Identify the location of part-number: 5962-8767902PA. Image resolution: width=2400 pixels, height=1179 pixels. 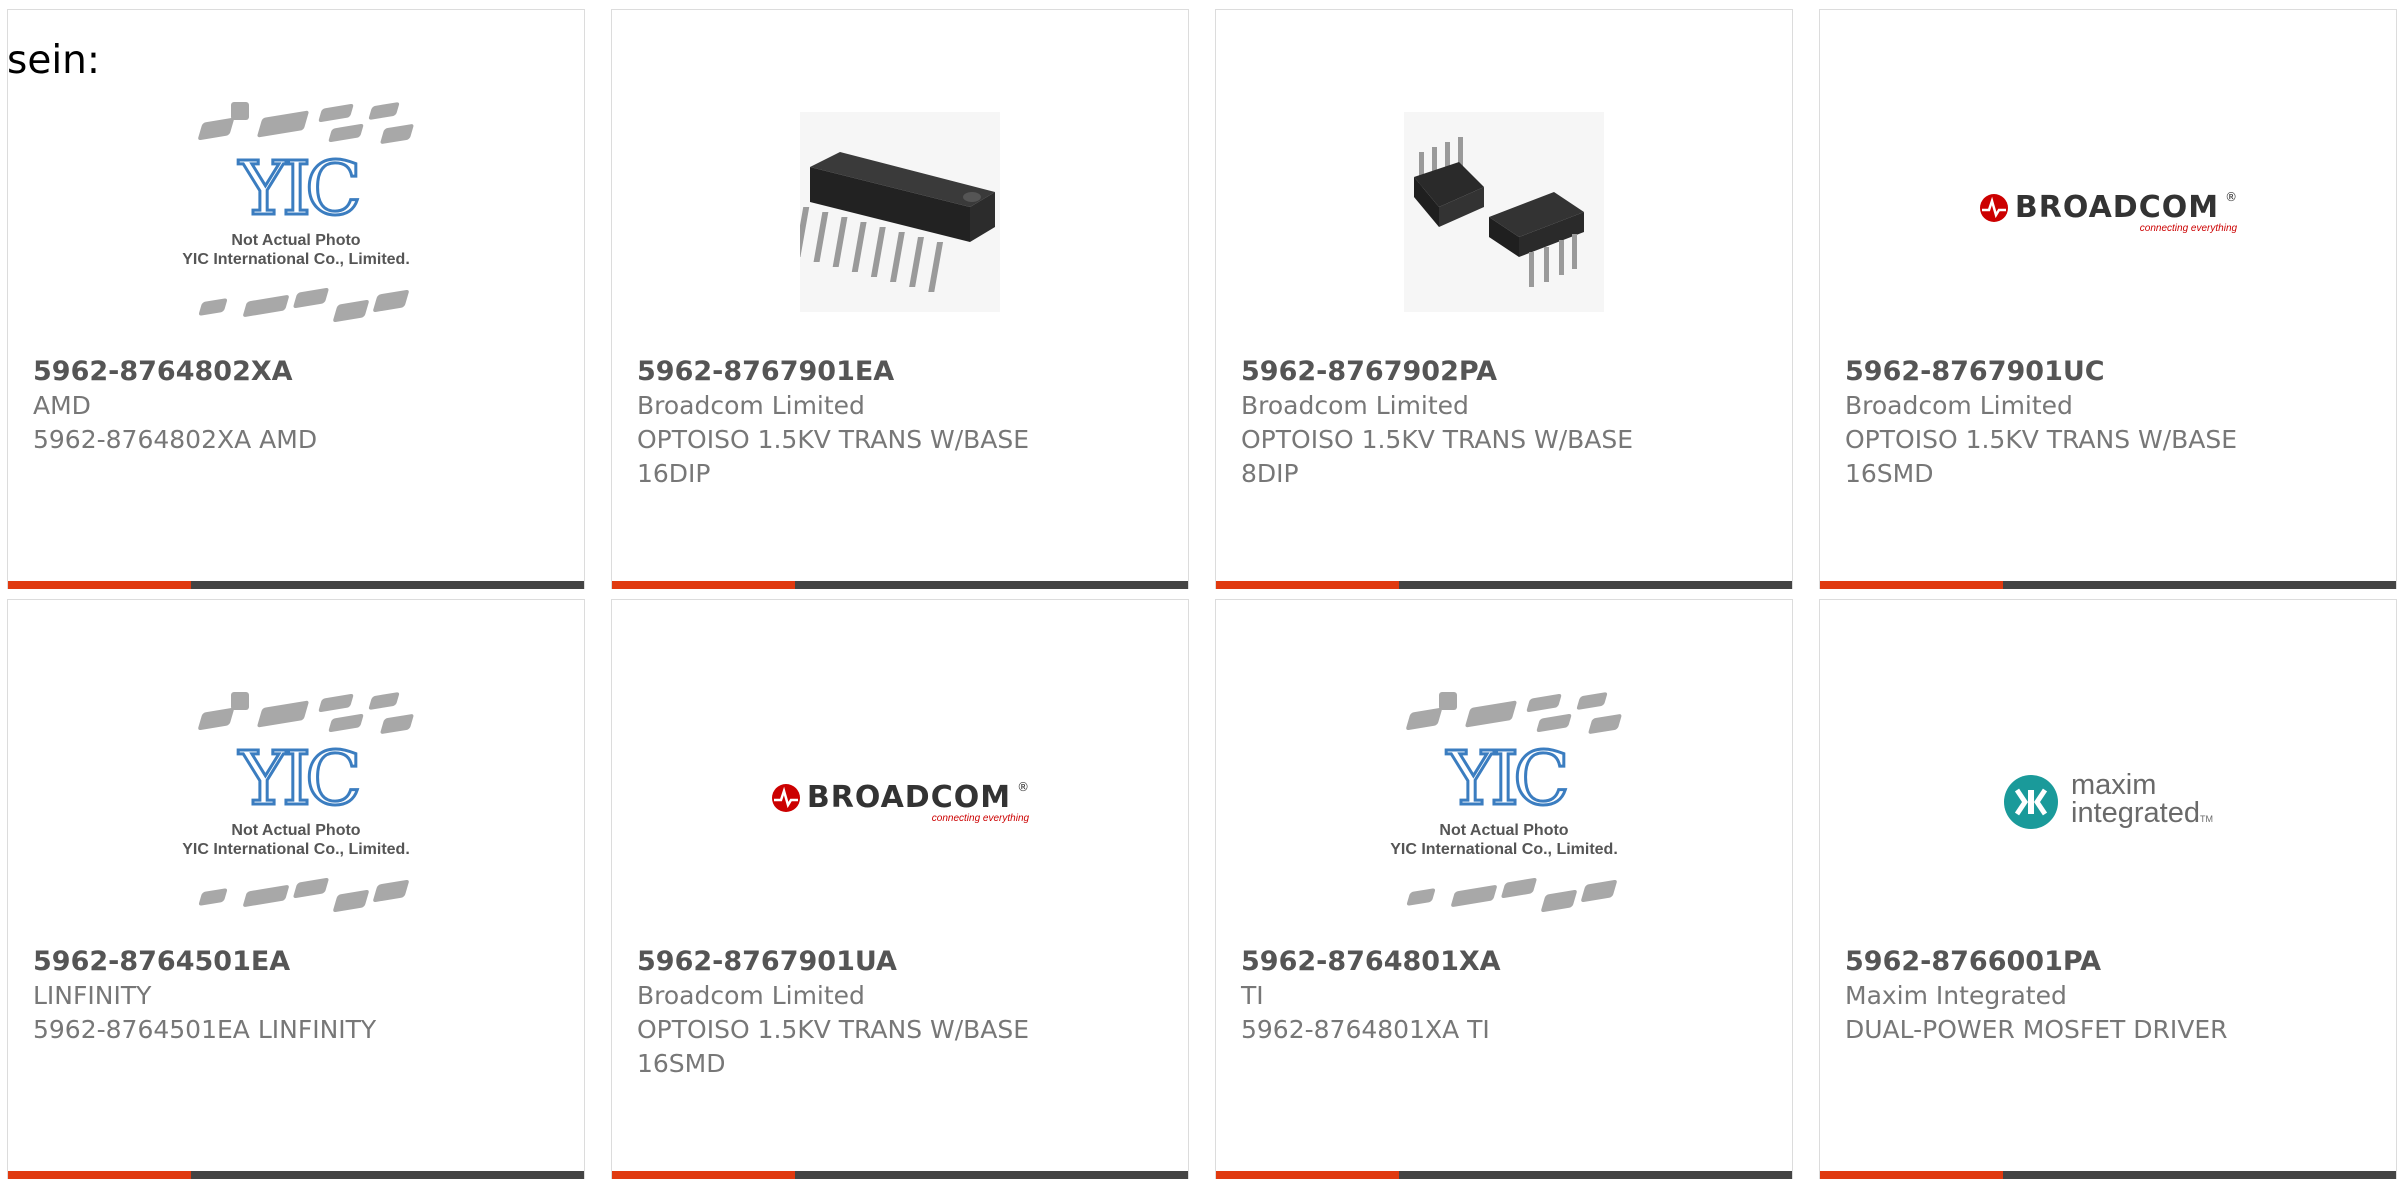
(1504, 372).